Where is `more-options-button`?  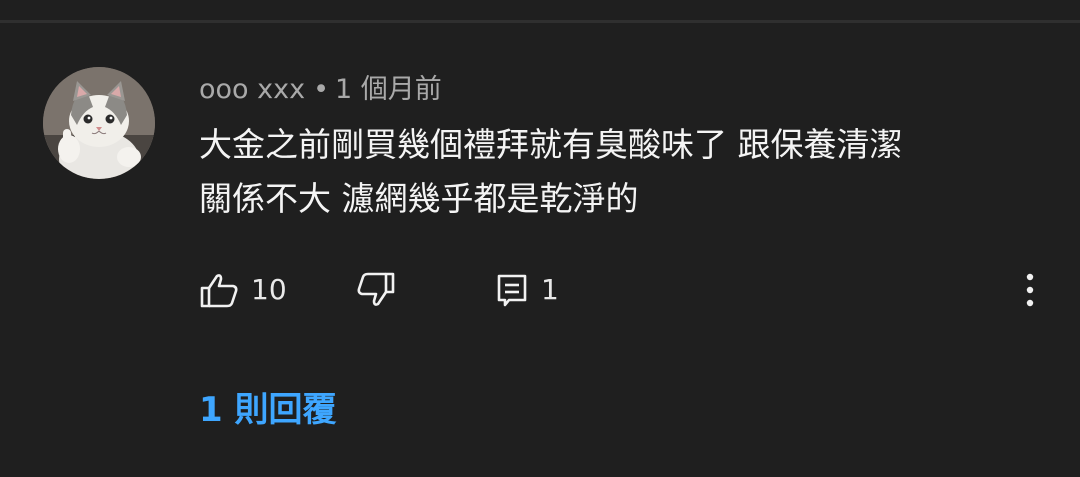 more-options-button is located at coordinates (1030, 290).